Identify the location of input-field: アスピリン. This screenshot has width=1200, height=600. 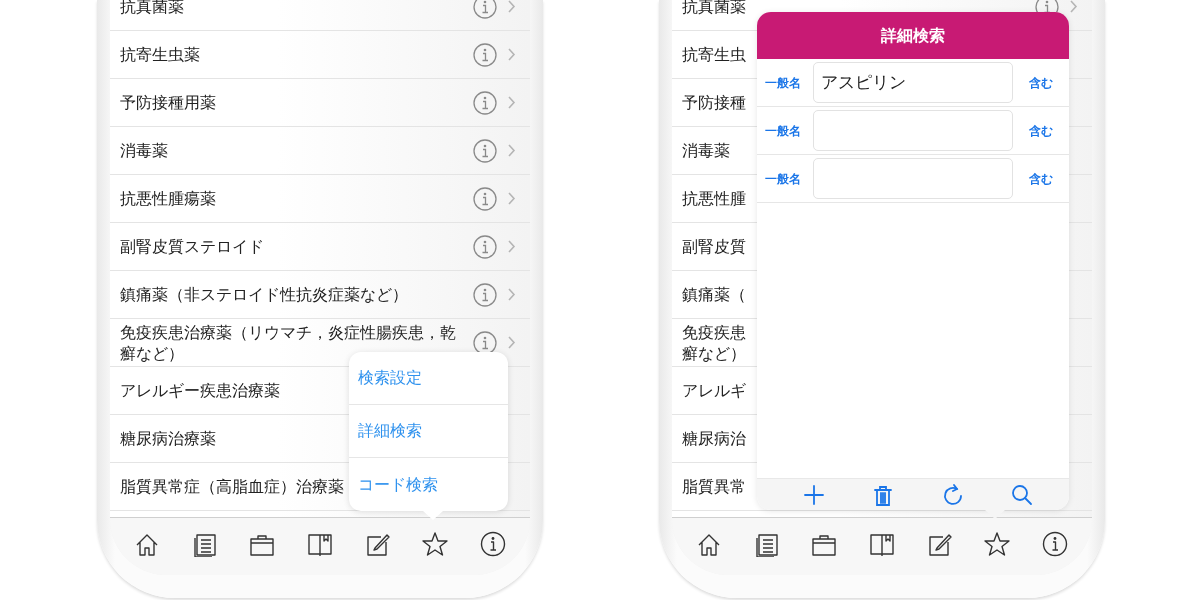
(913, 82).